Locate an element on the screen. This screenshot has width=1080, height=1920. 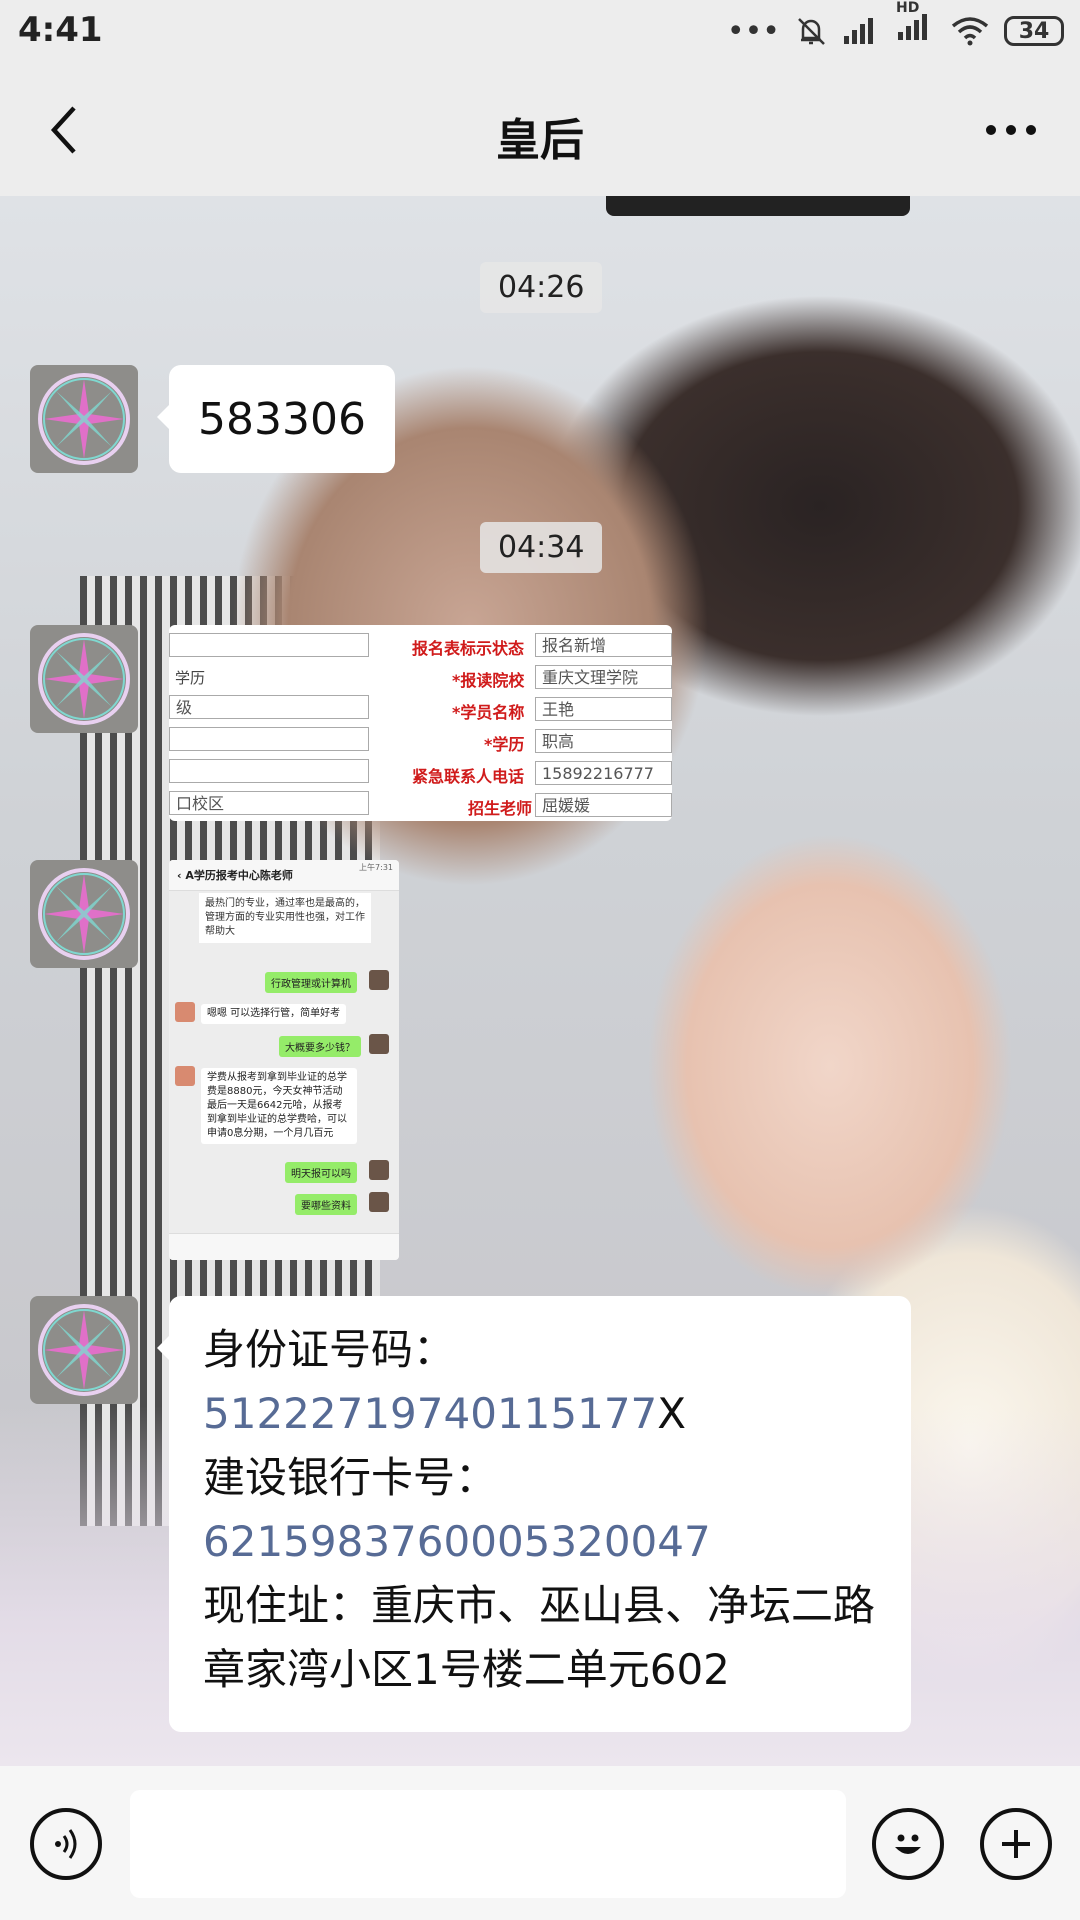
emoji-button is located at coordinates (908, 1844).